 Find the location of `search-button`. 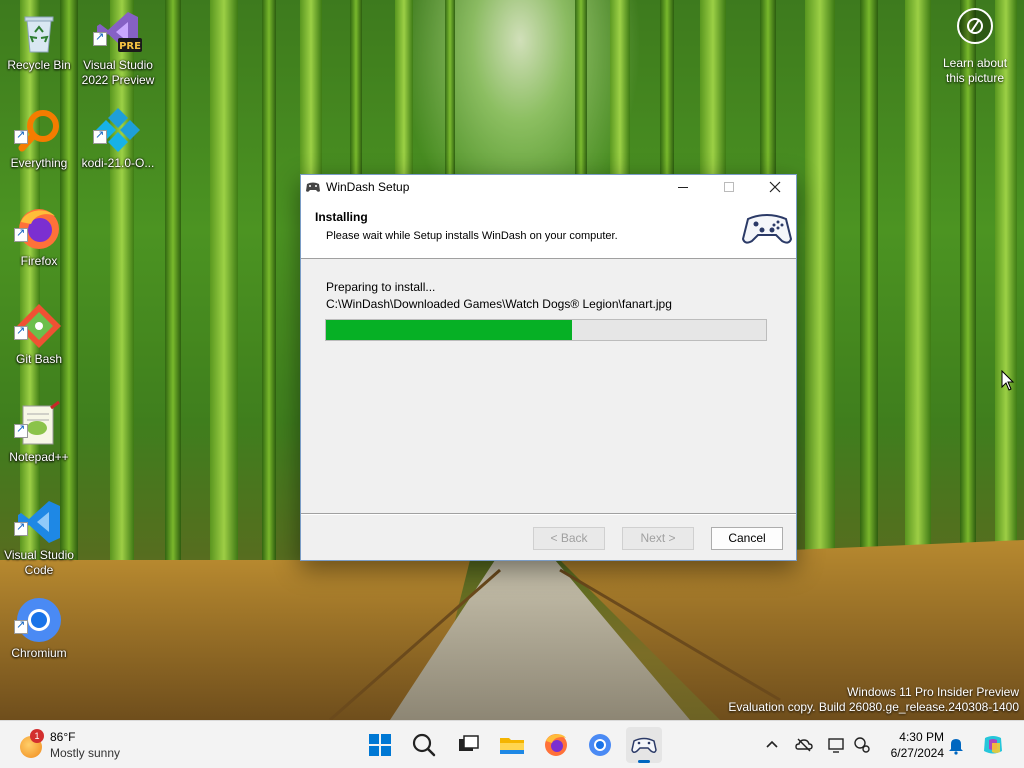

search-button is located at coordinates (424, 745).